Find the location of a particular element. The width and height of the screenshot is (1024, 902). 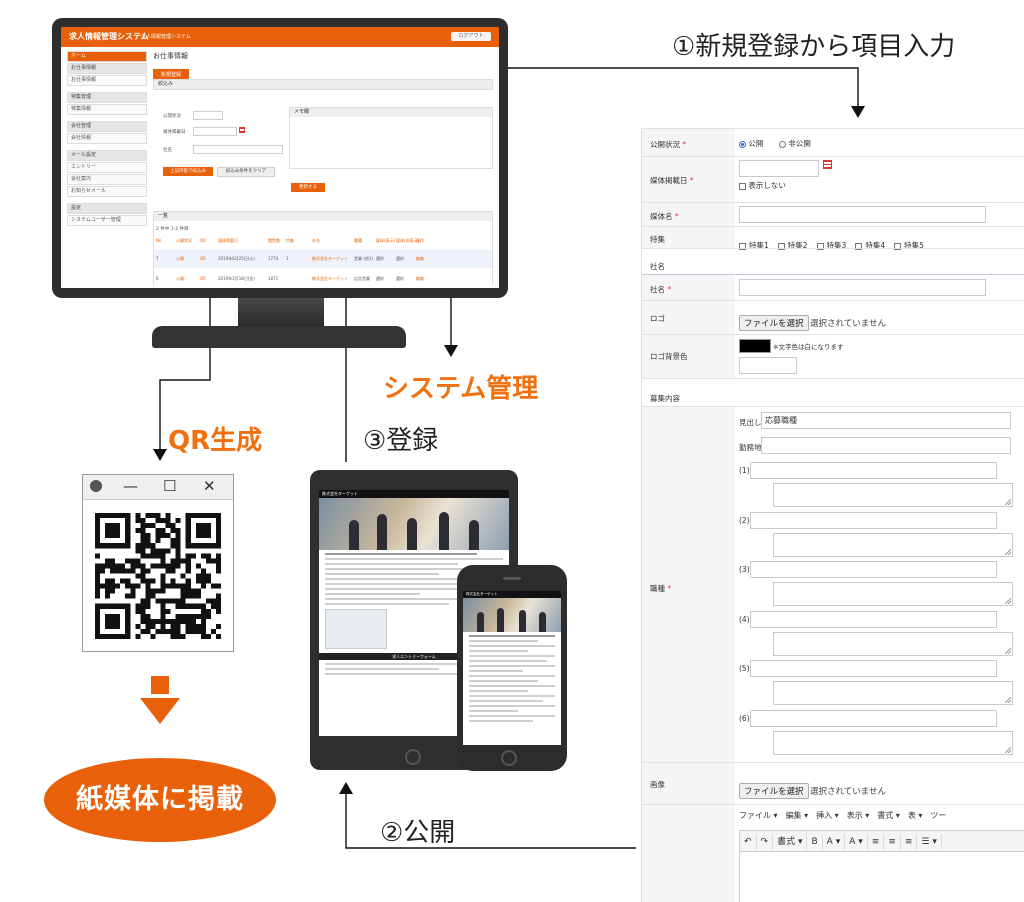

company-input is located at coordinates (862, 287).